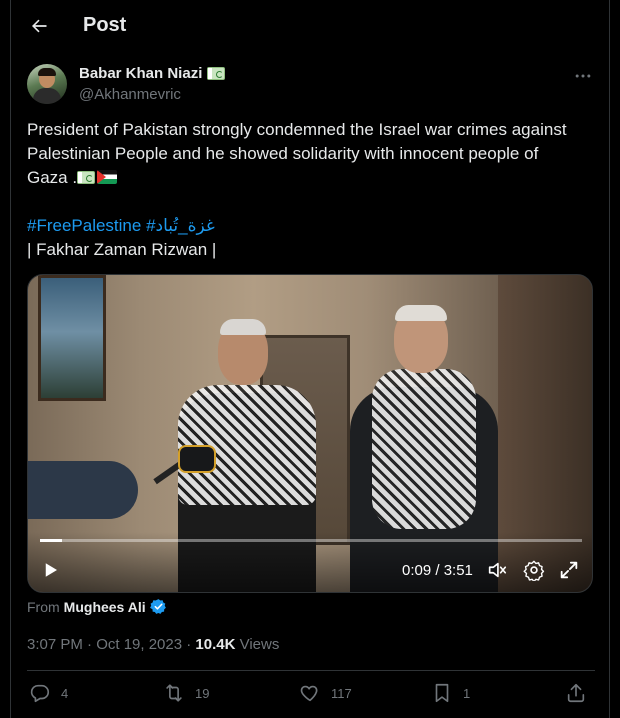 The height and width of the screenshot is (718, 620). I want to click on author-handle: @Akhanmevric, so click(130, 94).